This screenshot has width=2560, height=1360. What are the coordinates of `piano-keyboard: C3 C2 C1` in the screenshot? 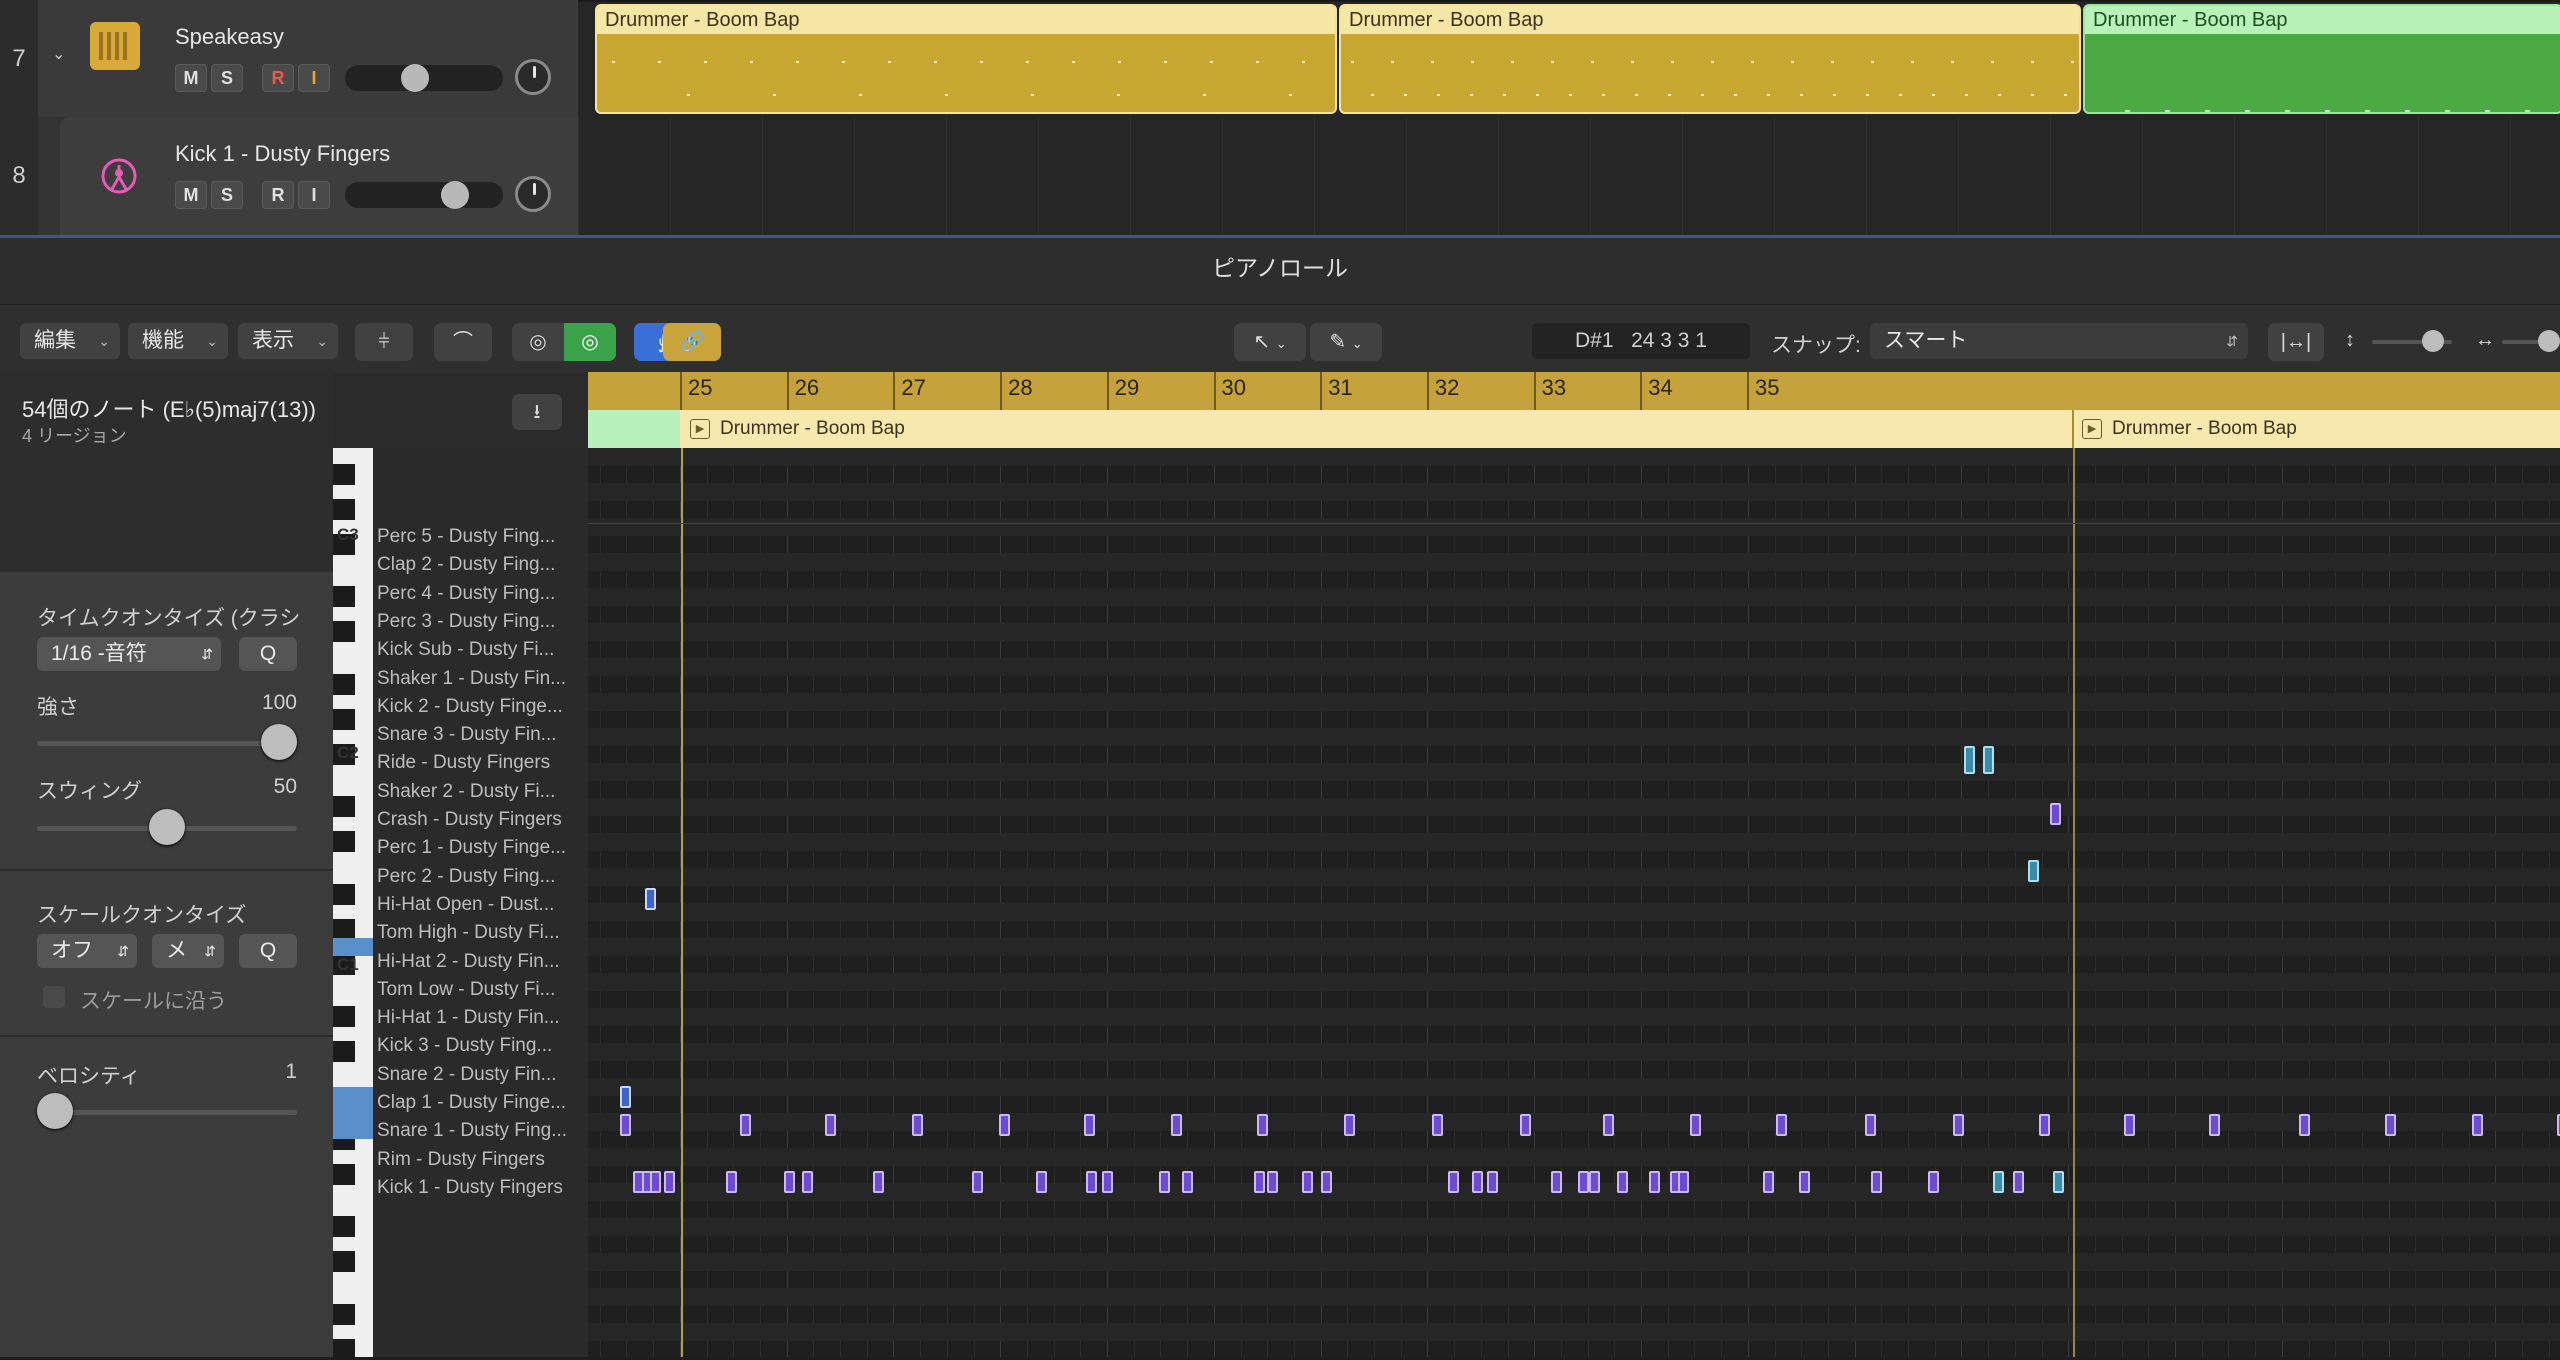 It's located at (353, 904).